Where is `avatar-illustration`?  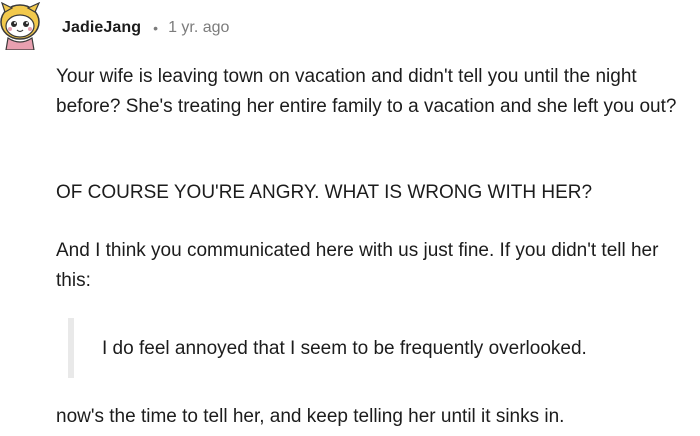 avatar-illustration is located at coordinates (20, 26).